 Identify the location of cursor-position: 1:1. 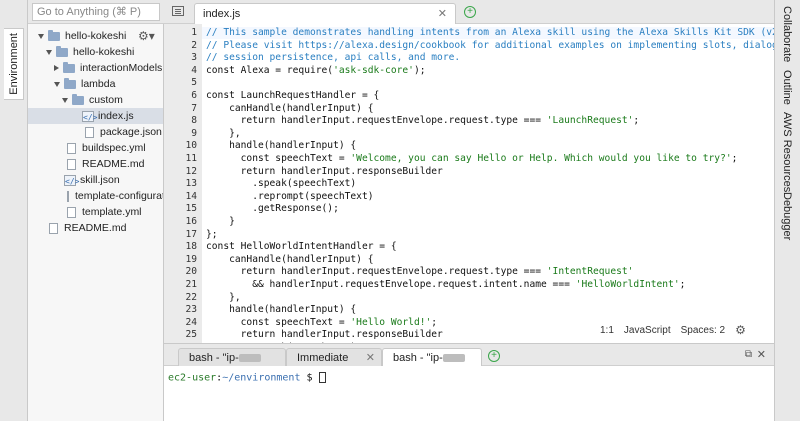
(607, 330).